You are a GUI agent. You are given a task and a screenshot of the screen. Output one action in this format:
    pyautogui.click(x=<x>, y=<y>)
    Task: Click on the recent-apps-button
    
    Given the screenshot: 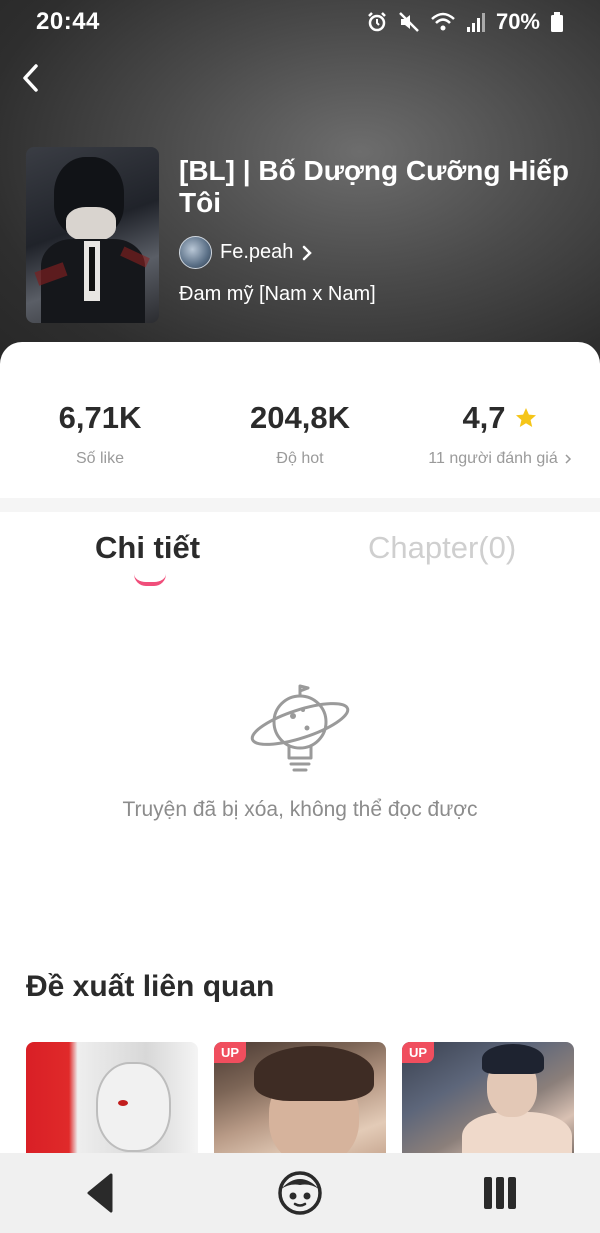 What is the action you would take?
    pyautogui.click(x=500, y=1193)
    